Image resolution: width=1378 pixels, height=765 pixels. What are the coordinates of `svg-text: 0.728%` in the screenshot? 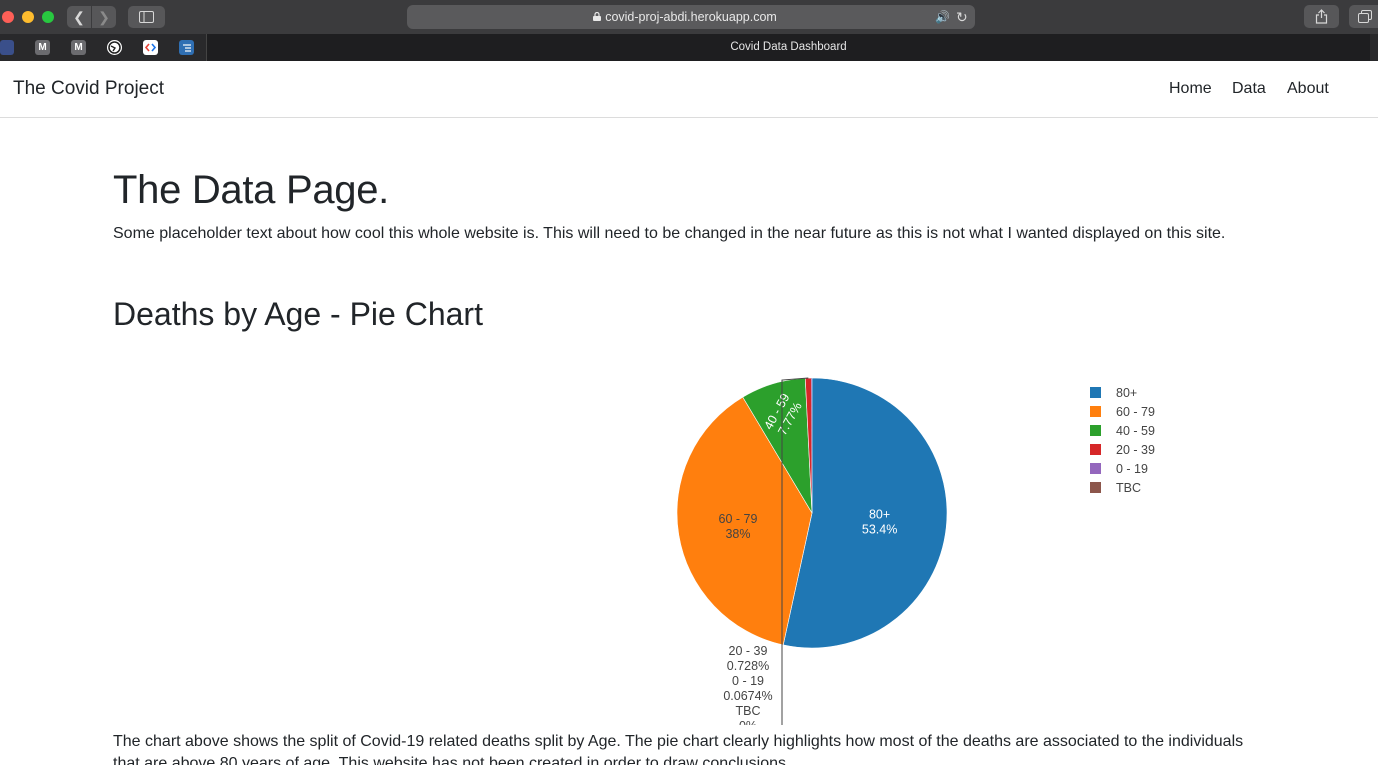 It's located at (748, 666).